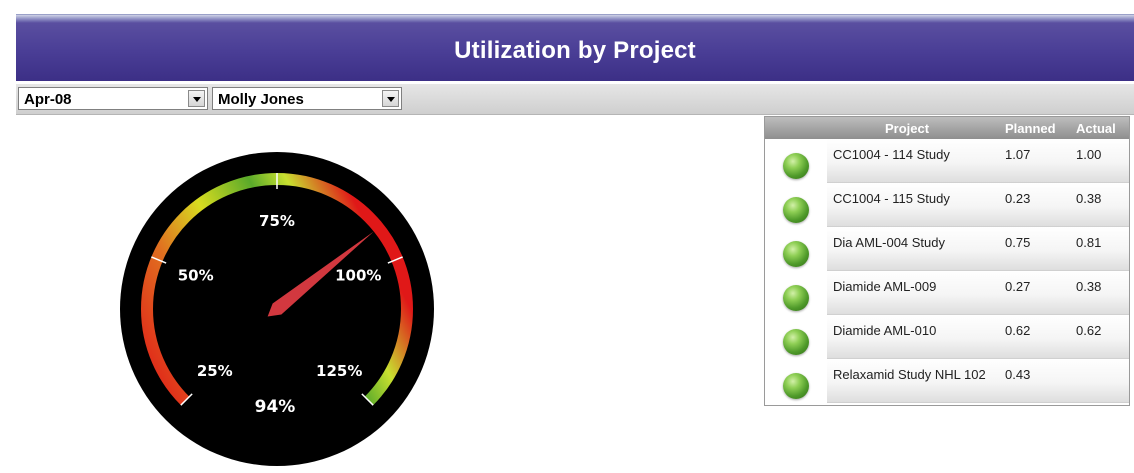 The width and height of the screenshot is (1134, 473). What do you see at coordinates (891, 198) in the screenshot?
I see `project-name: CC1004 - 115 Study` at bounding box center [891, 198].